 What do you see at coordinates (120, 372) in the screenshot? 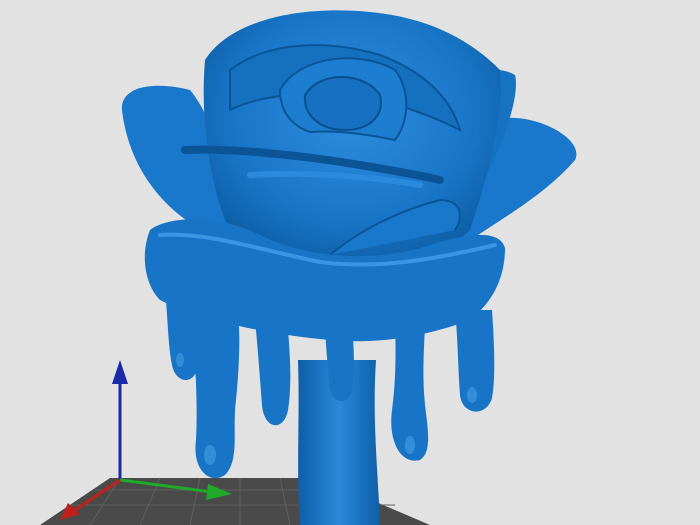
I see `z-axis-arrow` at bounding box center [120, 372].